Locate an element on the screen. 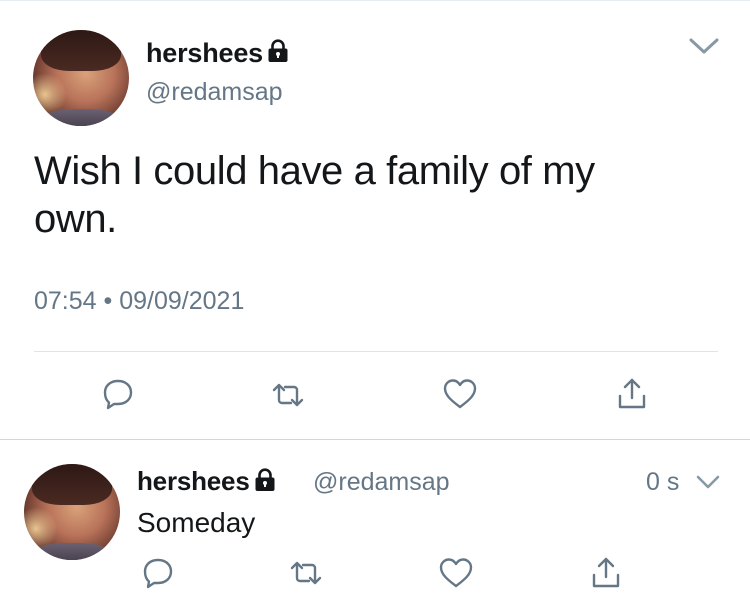 This screenshot has height=613, width=750. relative-time: 0 s is located at coordinates (663, 482).